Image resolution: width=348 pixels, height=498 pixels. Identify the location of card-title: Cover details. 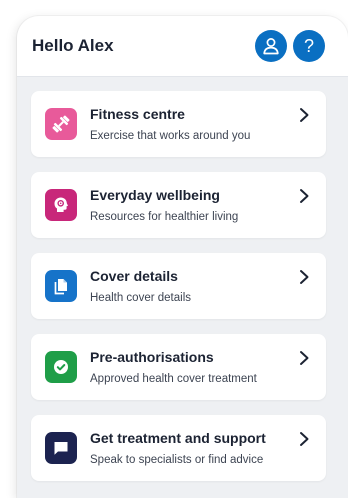
(134, 276).